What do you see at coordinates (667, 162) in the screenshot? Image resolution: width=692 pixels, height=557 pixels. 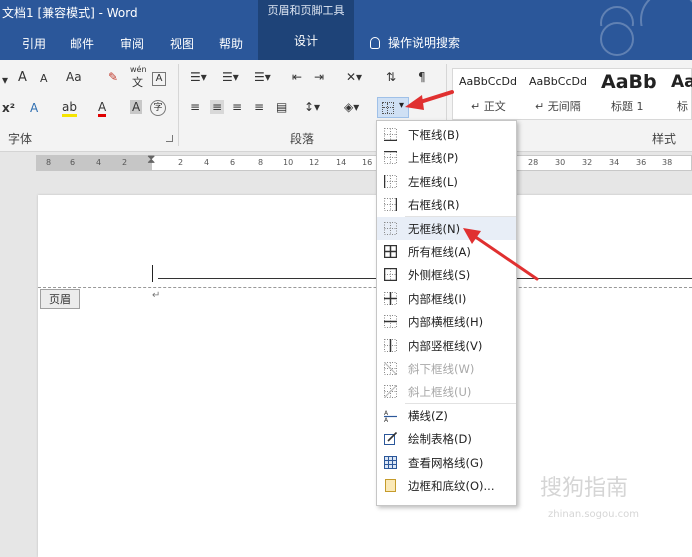 I see `ruler-number: 38` at bounding box center [667, 162].